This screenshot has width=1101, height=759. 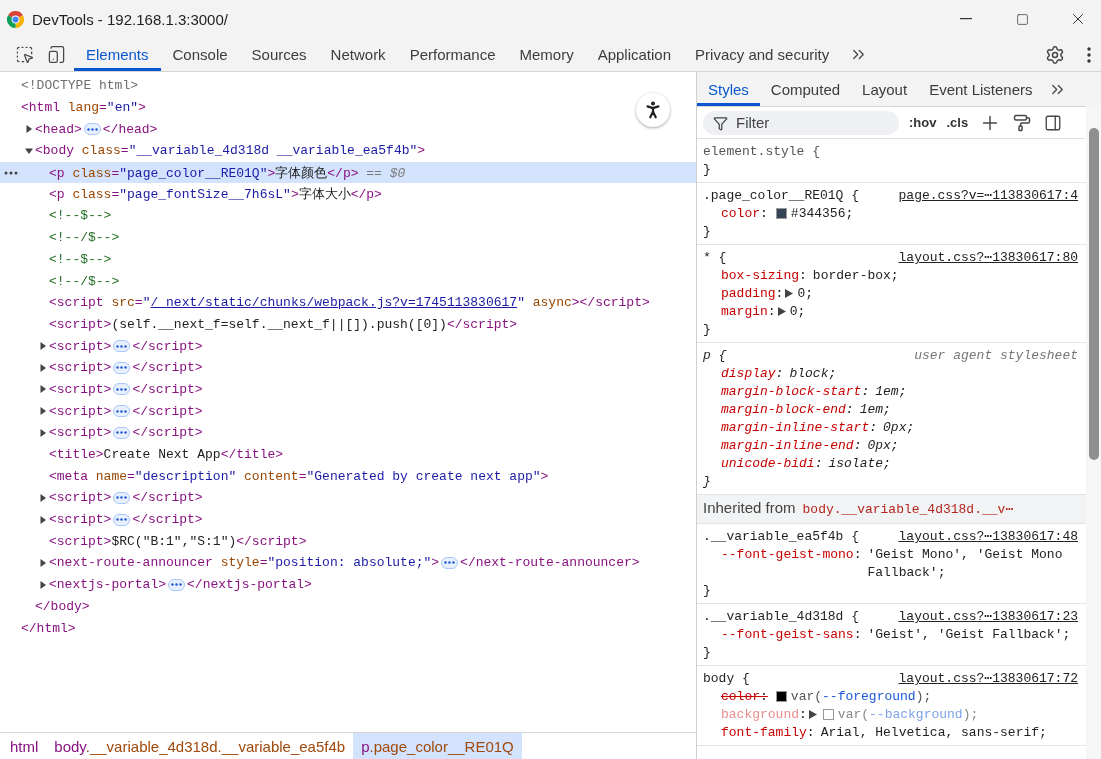 I want to click on closing-tag: </nextjs-portal>, so click(x=249, y=585).